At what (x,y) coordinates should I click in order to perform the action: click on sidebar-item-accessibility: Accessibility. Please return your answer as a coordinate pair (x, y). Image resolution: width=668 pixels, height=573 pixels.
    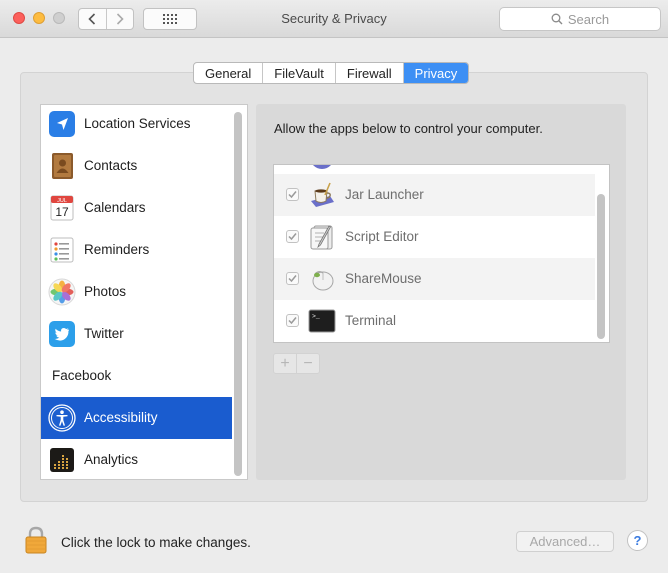
    Looking at the image, I should click on (136, 418).